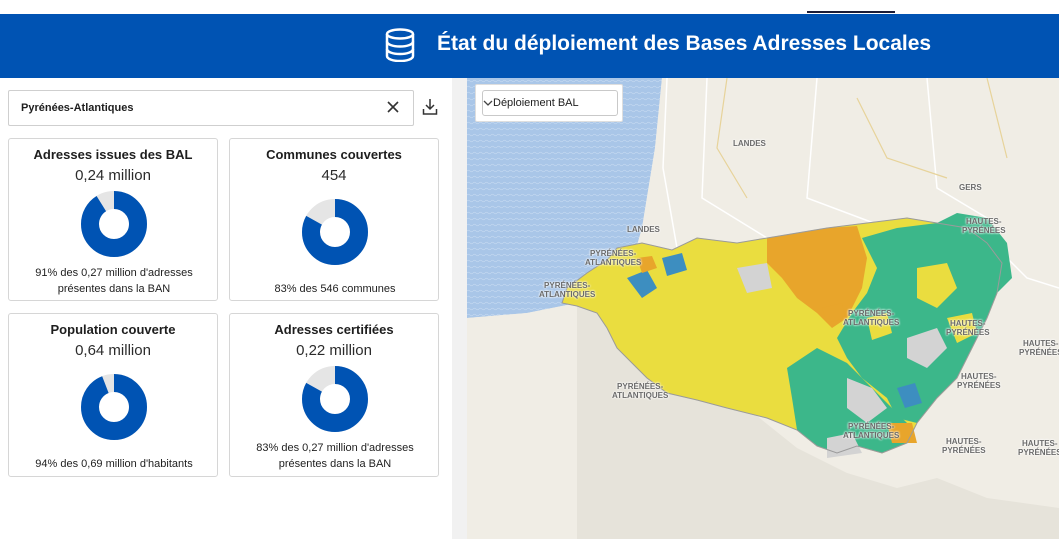 This screenshot has width=1059, height=539. I want to click on layer-select-value: Déploiement BAL, so click(536, 103).